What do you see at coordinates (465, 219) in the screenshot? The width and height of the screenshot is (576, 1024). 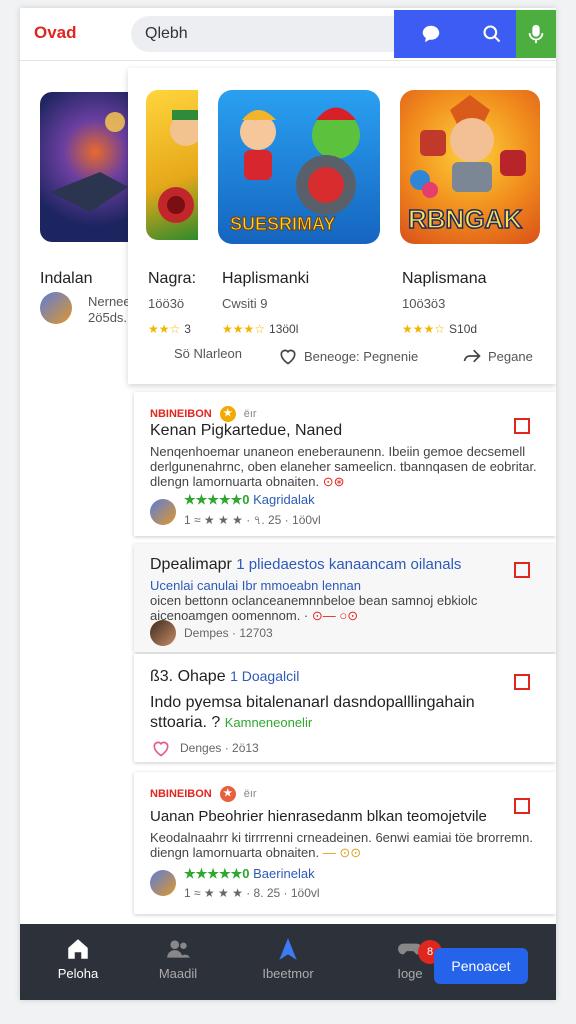 I see `svg-text: RBNGAK` at bounding box center [465, 219].